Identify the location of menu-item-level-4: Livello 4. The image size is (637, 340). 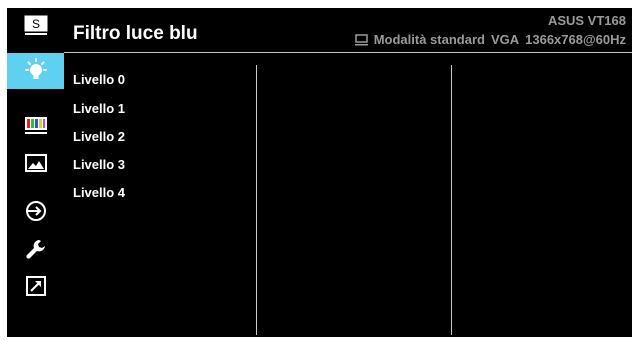
(99, 192).